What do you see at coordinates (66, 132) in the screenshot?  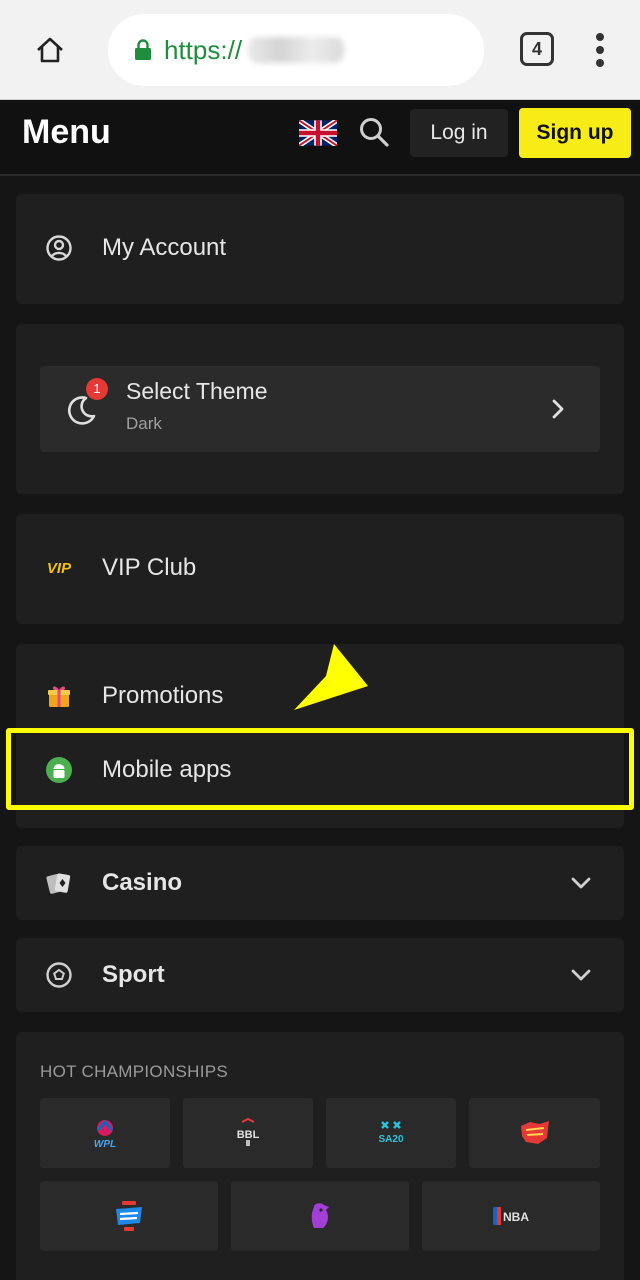 I see `page-title: Menu` at bounding box center [66, 132].